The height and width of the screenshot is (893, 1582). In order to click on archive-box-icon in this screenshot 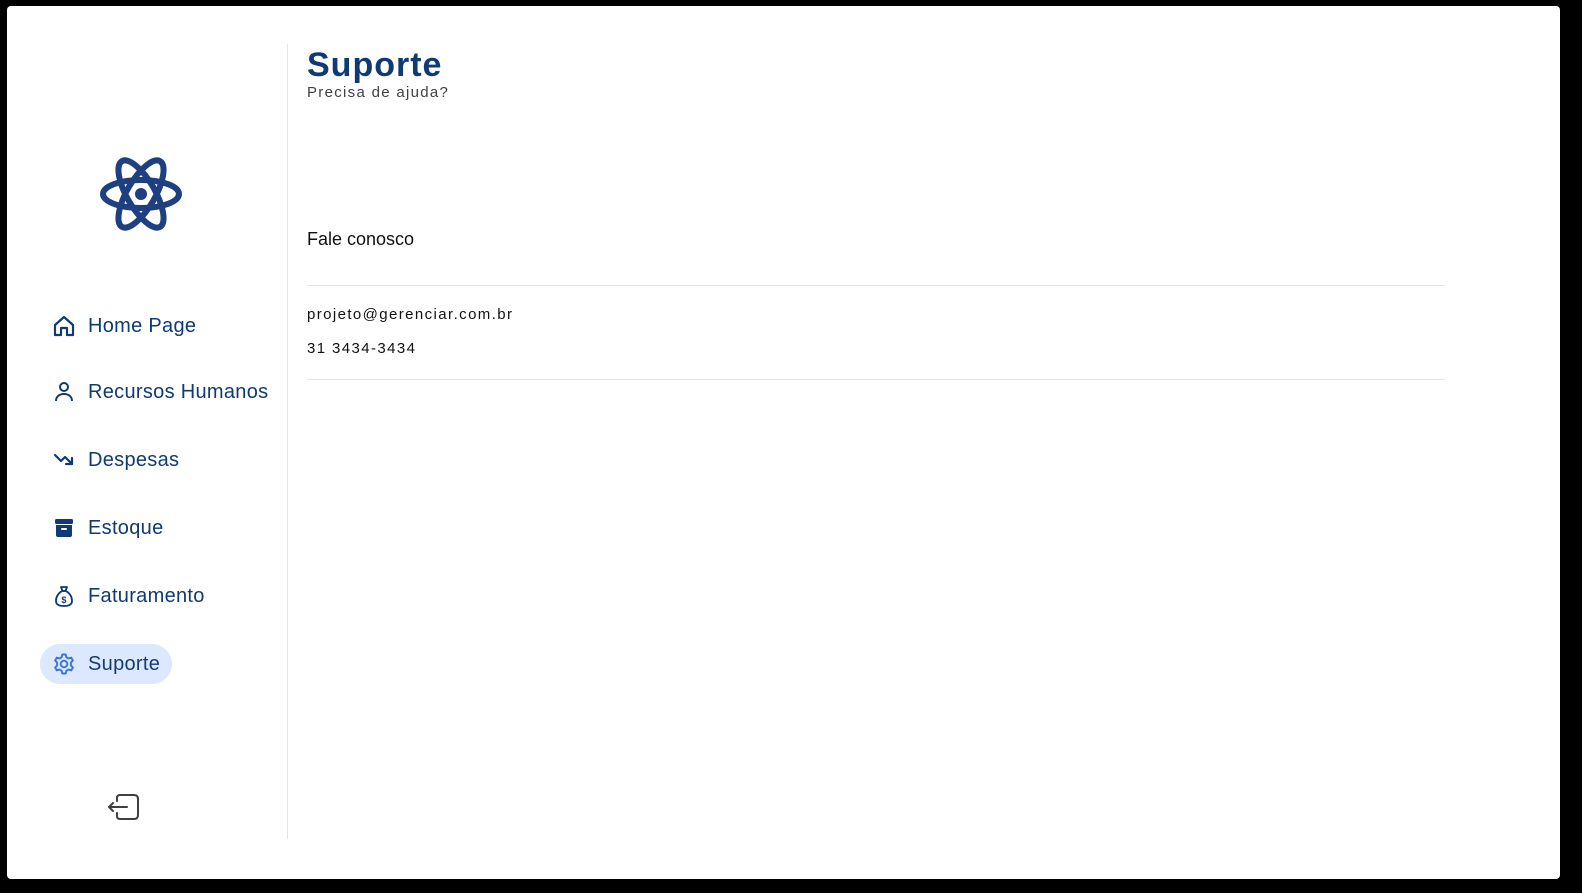, I will do `click(64, 528)`.